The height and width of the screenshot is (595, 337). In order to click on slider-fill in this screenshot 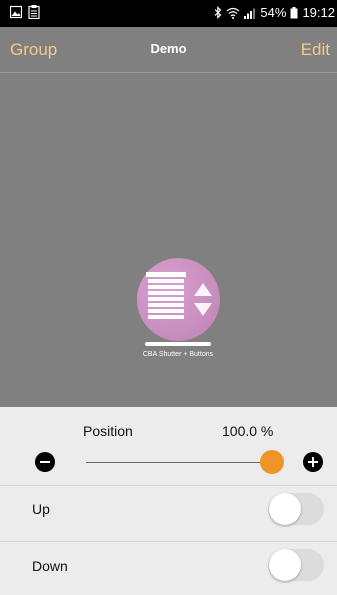, I will do `click(179, 462)`.